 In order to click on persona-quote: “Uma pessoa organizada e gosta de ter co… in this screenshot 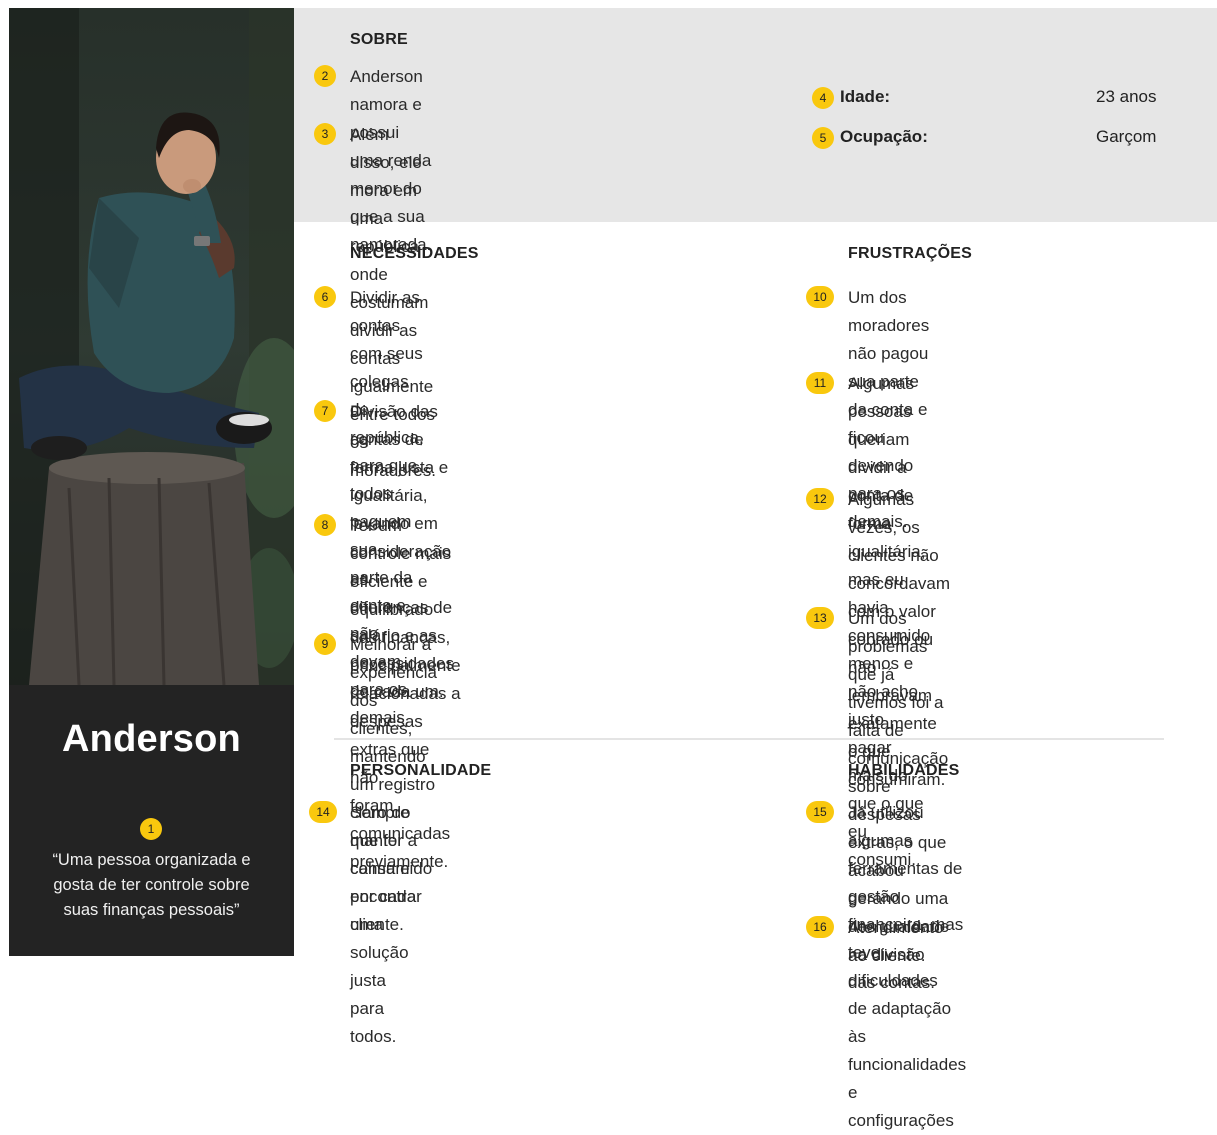, I will do `click(151, 885)`.